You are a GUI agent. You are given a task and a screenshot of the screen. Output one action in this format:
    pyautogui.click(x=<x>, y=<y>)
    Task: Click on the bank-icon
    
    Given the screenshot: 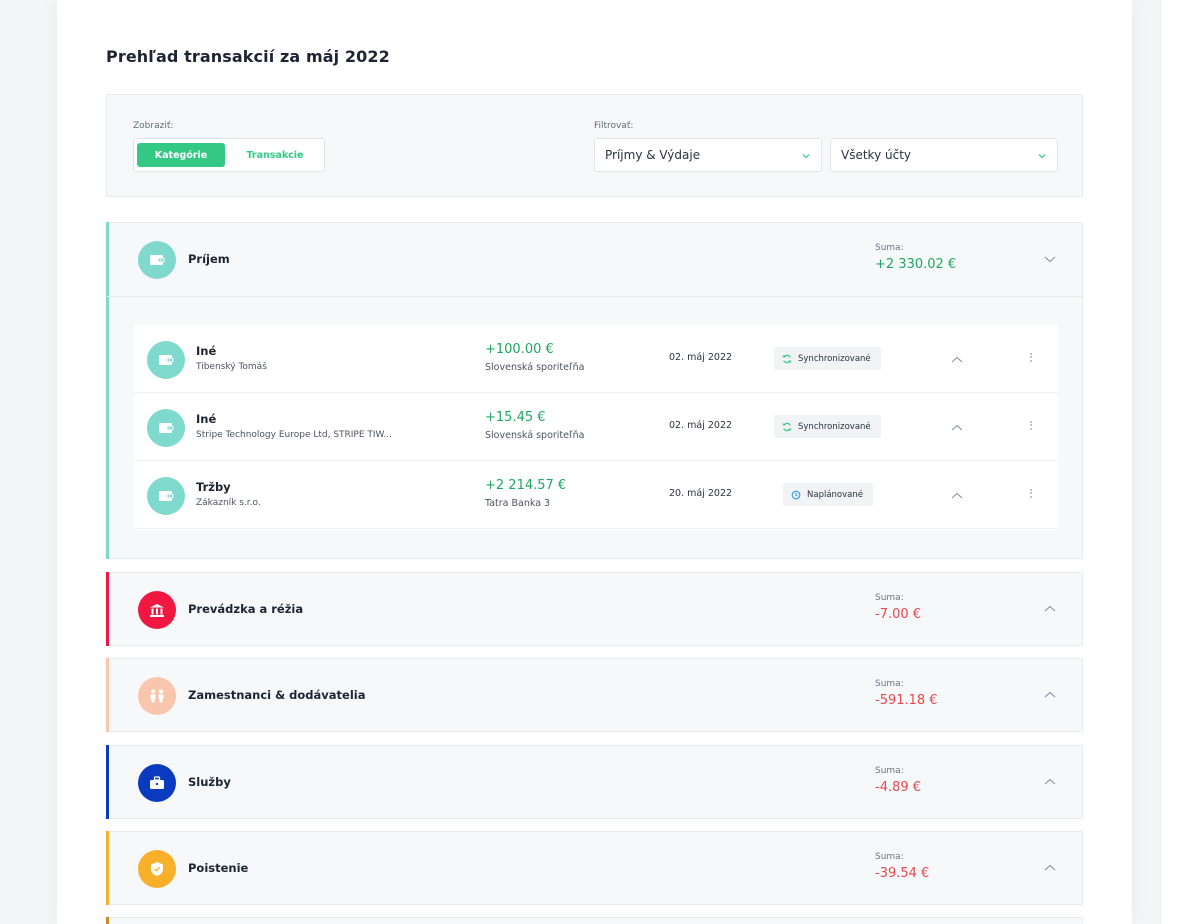 What is the action you would take?
    pyautogui.click(x=157, y=610)
    